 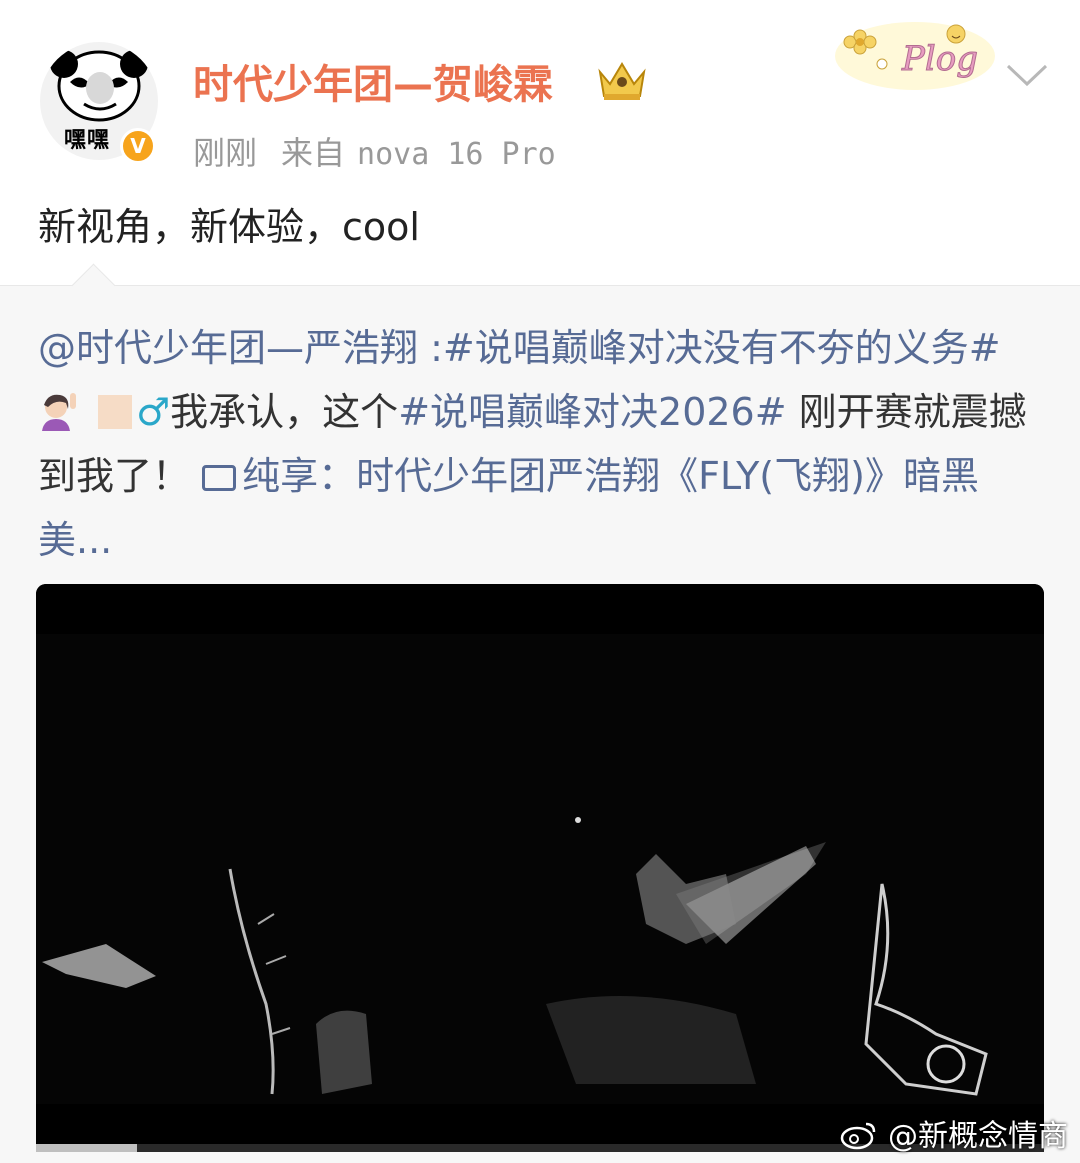 I want to click on username: 时代少年团—贺峻霖, so click(x=373, y=81).